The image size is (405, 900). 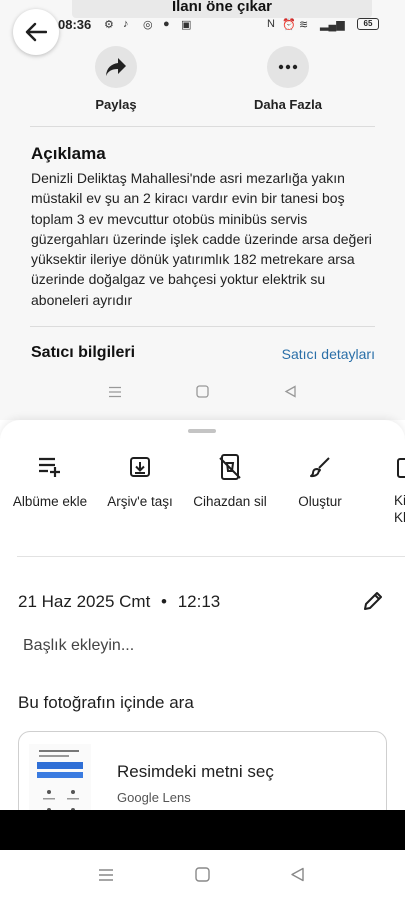 What do you see at coordinates (50, 467) in the screenshot?
I see `playlist-add-icon` at bounding box center [50, 467].